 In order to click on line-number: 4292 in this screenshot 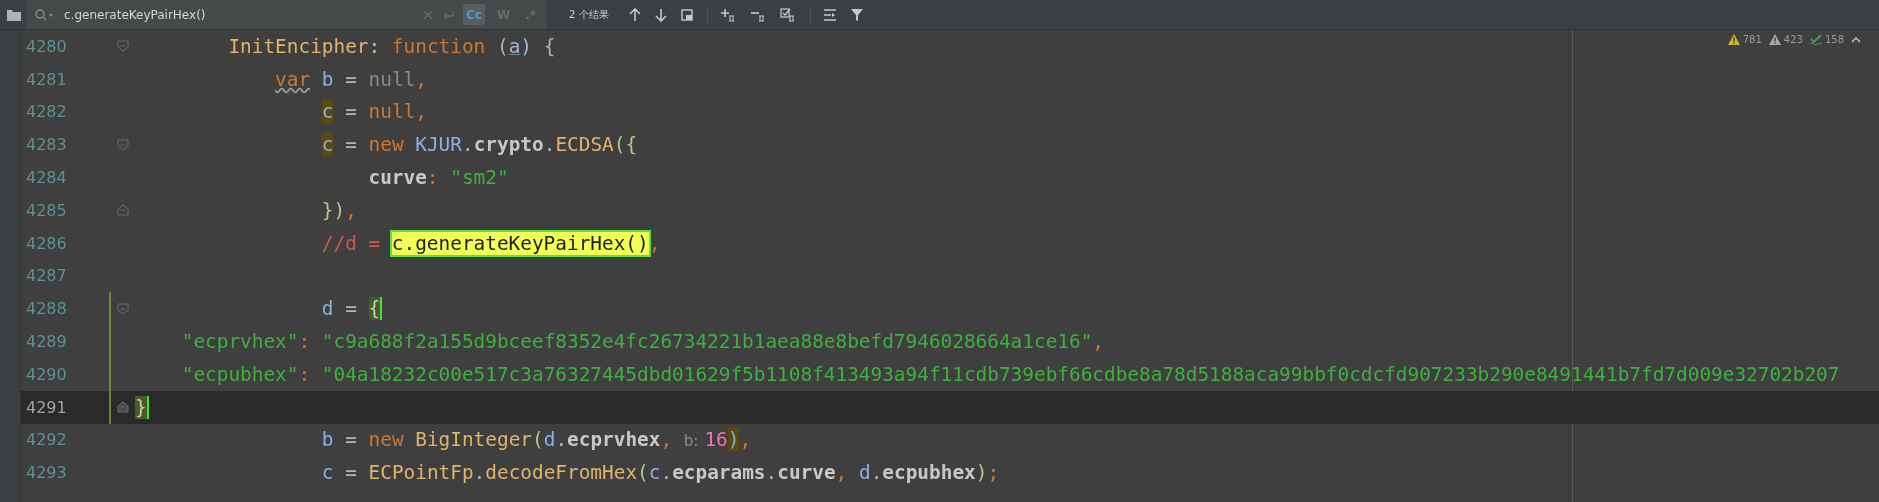, I will do `click(46, 440)`.